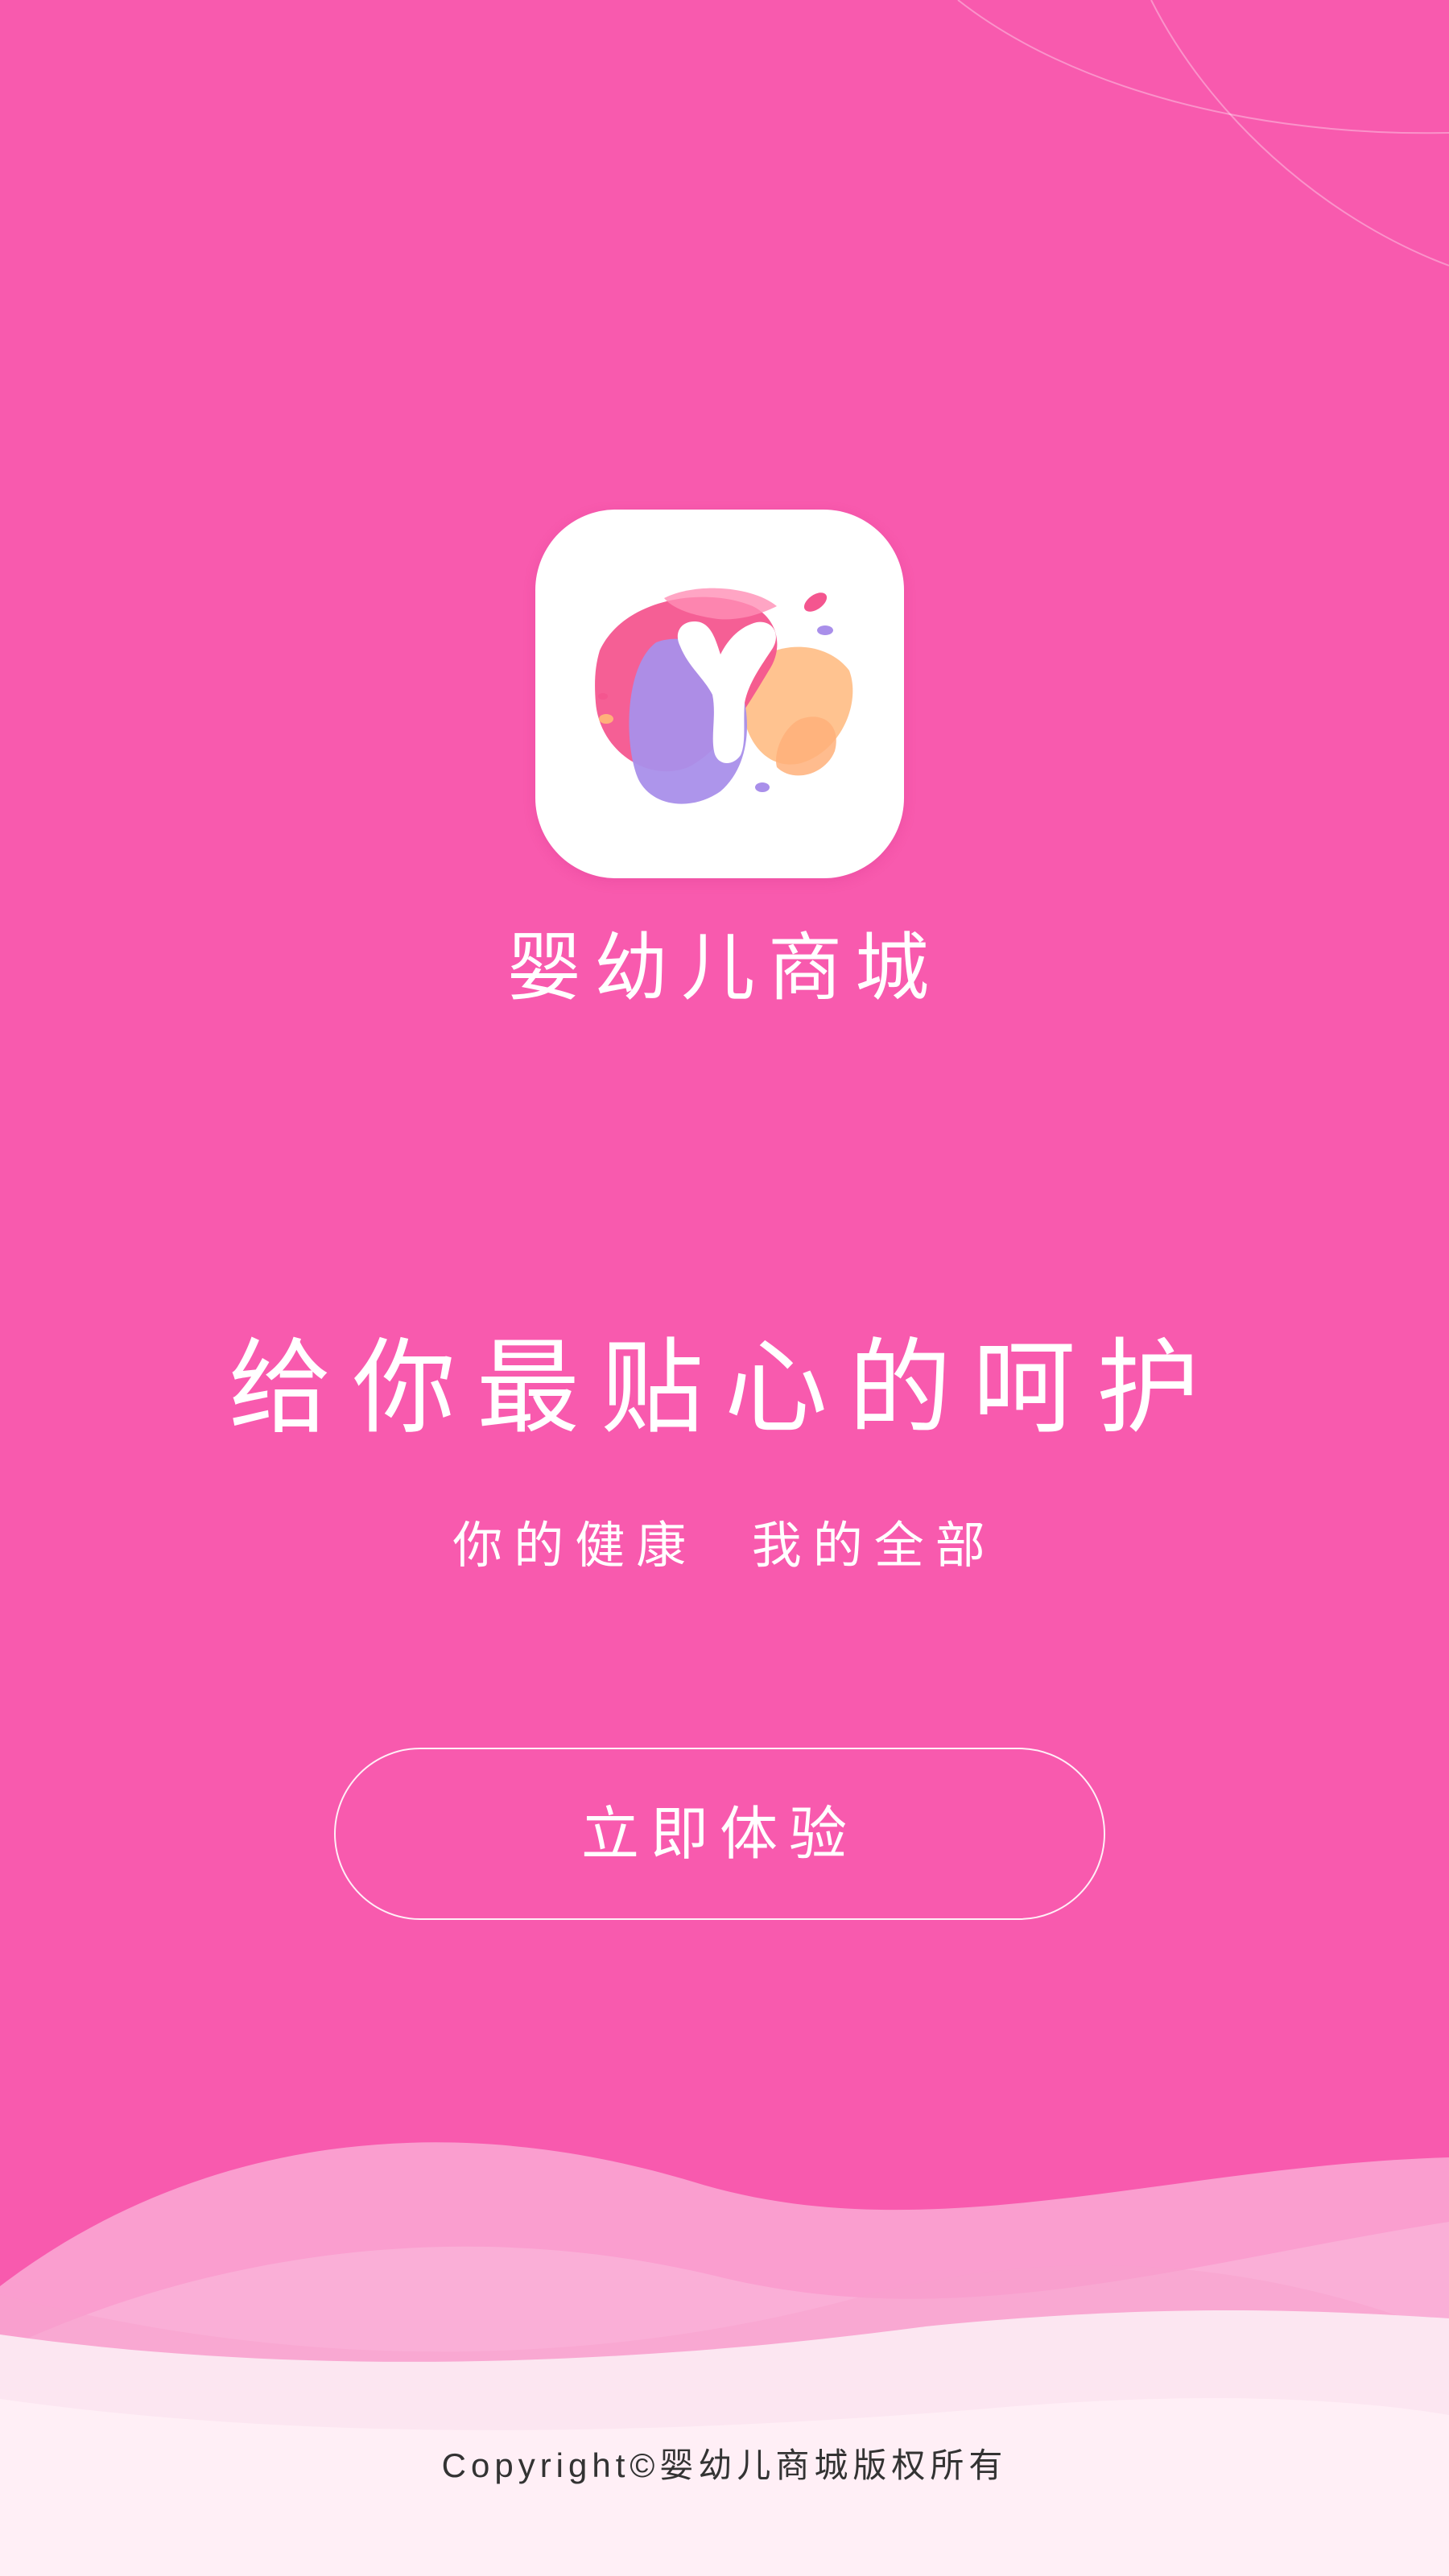  I want to click on app-logo-y-icon, so click(724, 696).